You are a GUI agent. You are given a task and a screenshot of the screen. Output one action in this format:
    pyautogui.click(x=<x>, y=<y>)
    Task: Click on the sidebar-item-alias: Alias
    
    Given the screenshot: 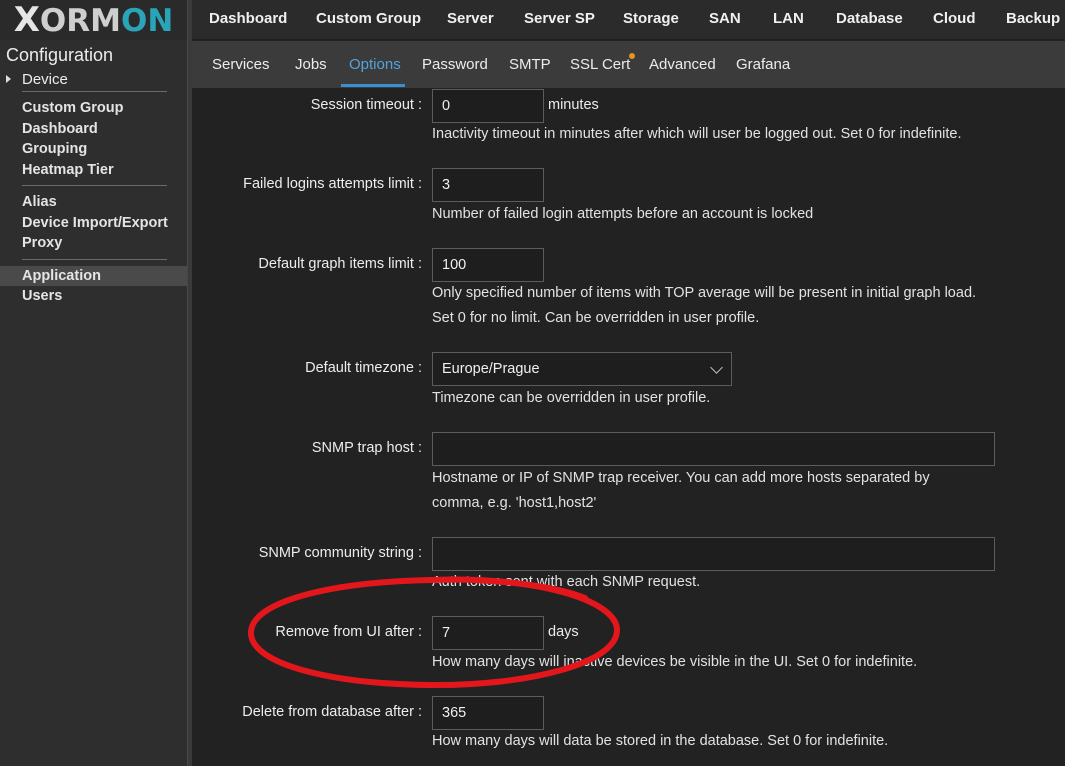 What is the action you would take?
    pyautogui.click(x=93, y=202)
    